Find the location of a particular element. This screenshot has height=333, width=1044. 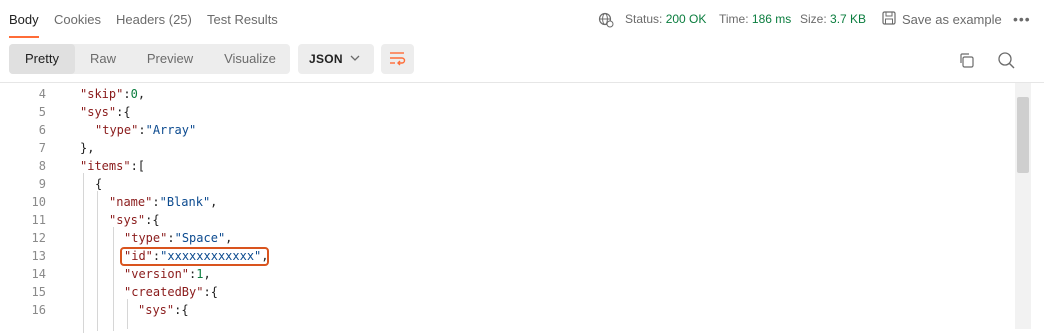

time-indicator: Time: 186 ms is located at coordinates (755, 19).